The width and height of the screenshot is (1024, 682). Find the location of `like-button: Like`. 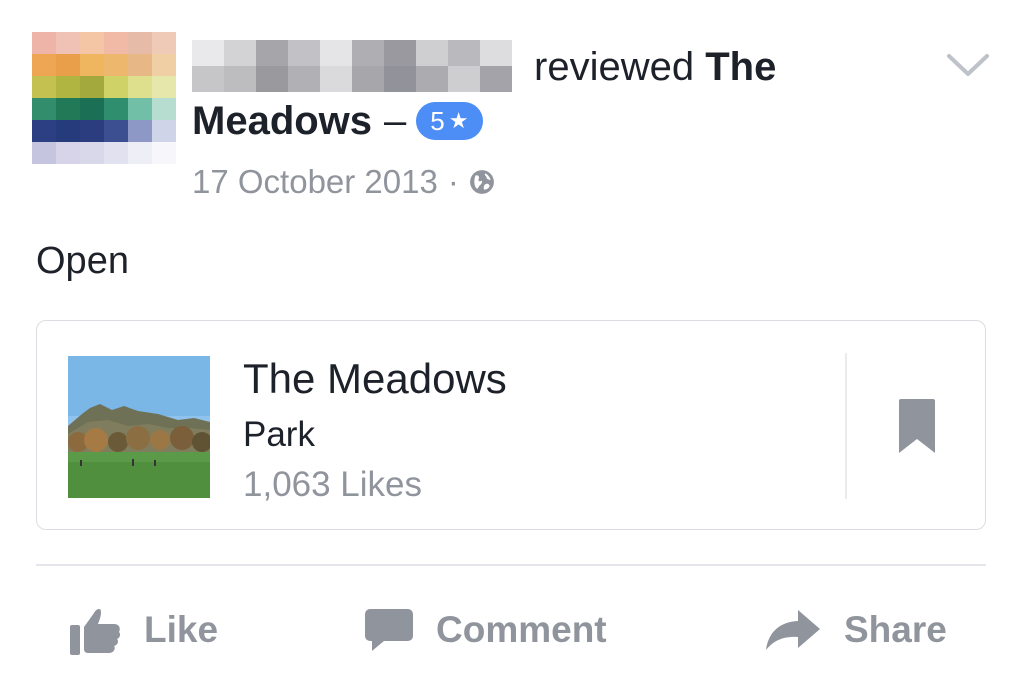

like-button: Like is located at coordinates (143, 630).